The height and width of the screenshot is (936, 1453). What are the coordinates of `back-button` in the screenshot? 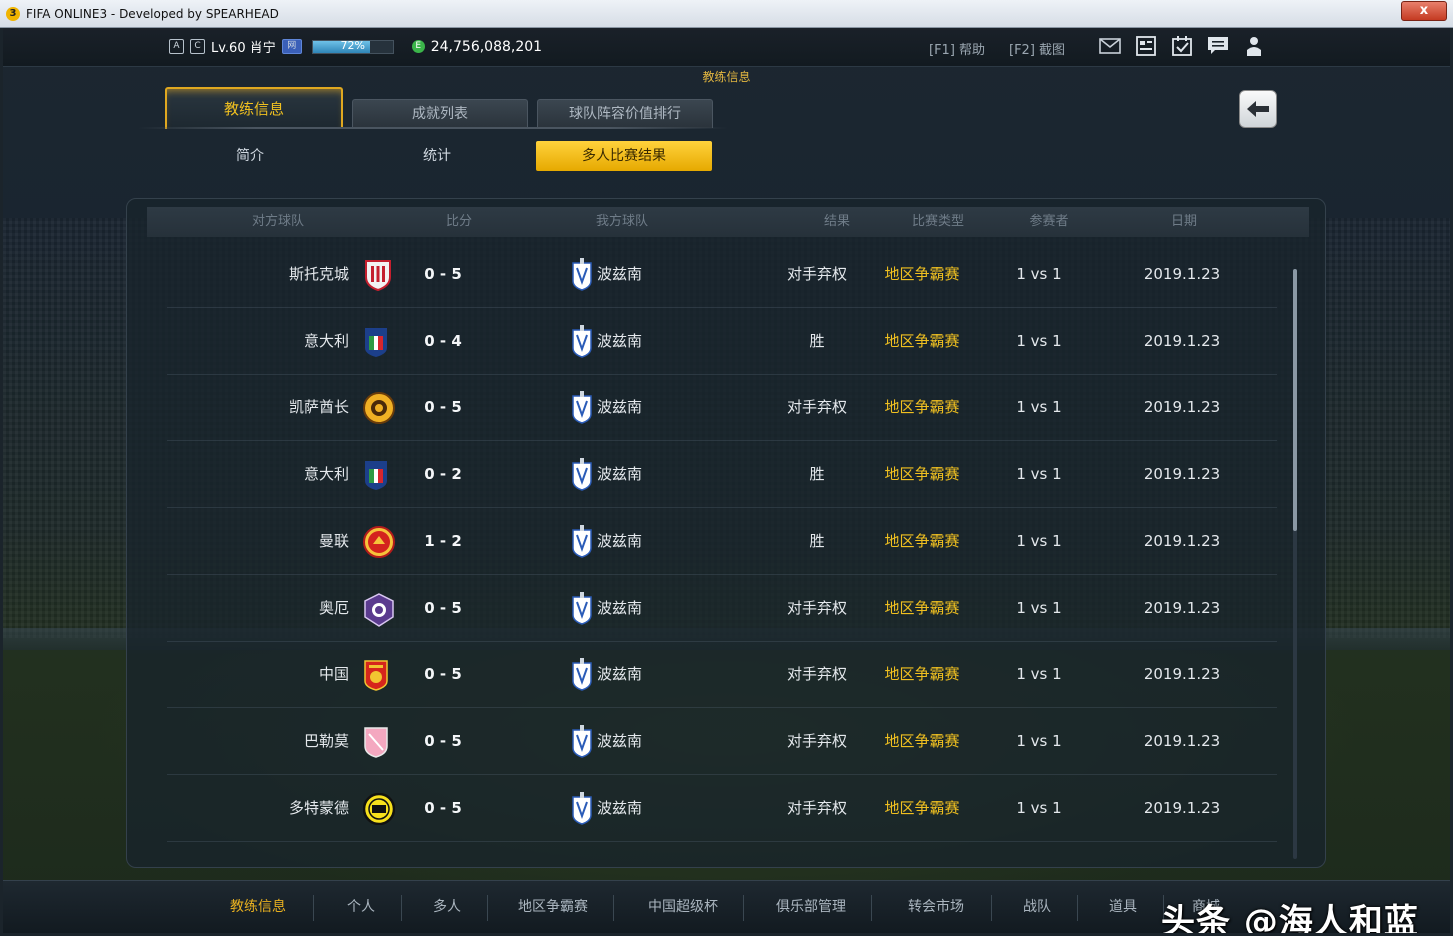 It's located at (1258, 109).